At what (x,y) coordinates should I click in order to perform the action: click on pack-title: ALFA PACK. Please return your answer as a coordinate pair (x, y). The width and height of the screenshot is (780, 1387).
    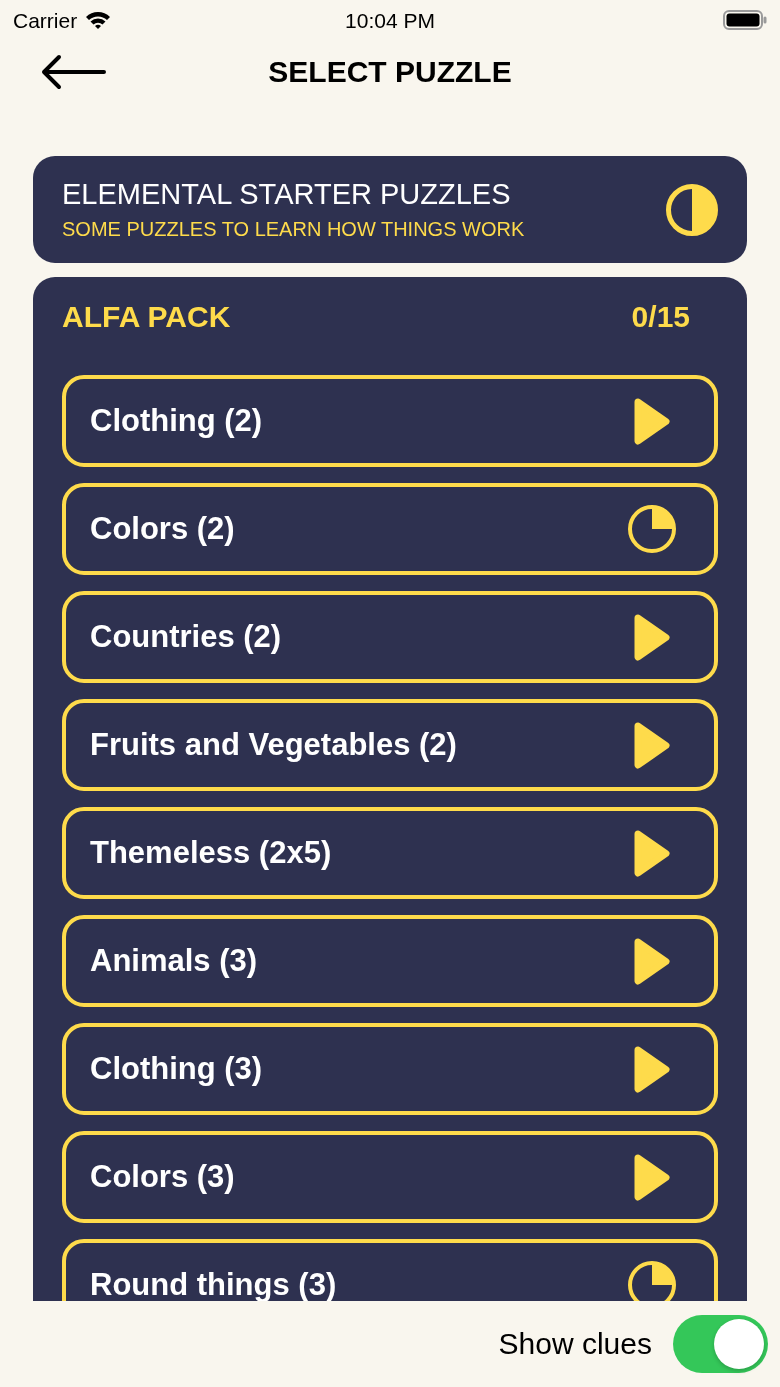
    Looking at the image, I should click on (146, 317).